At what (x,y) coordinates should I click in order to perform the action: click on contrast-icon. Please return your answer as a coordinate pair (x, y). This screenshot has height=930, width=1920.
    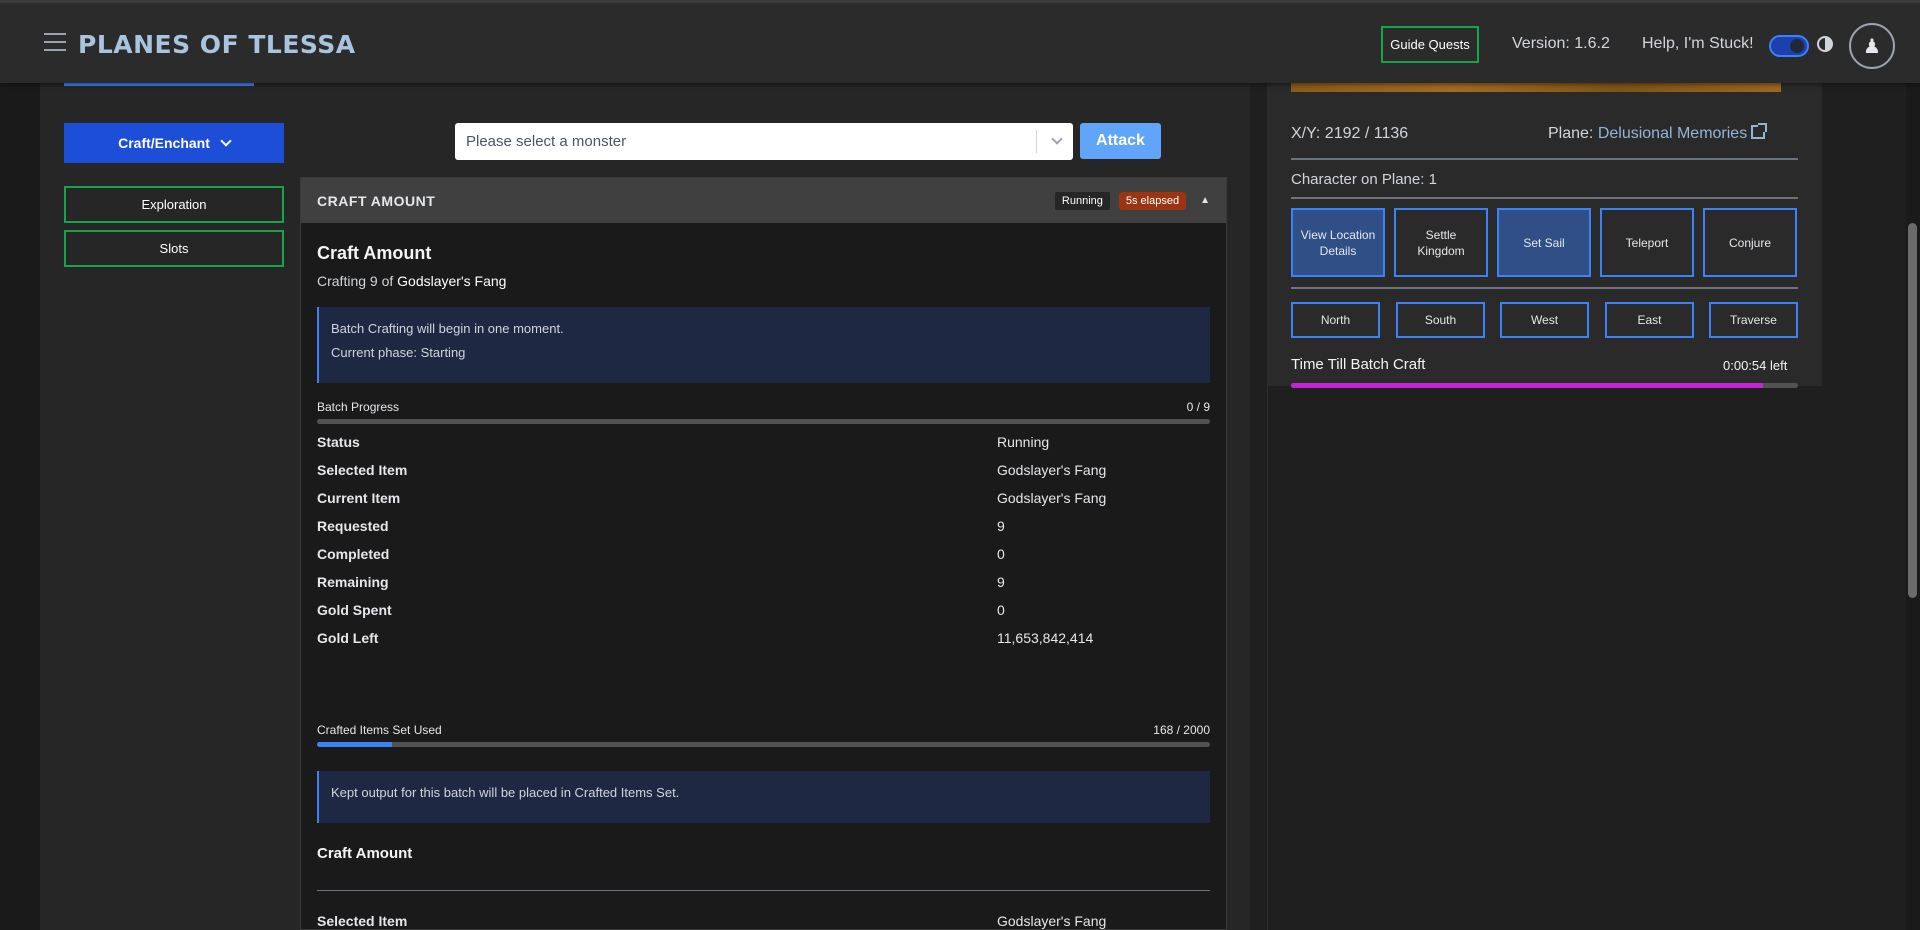
    Looking at the image, I should click on (1825, 44).